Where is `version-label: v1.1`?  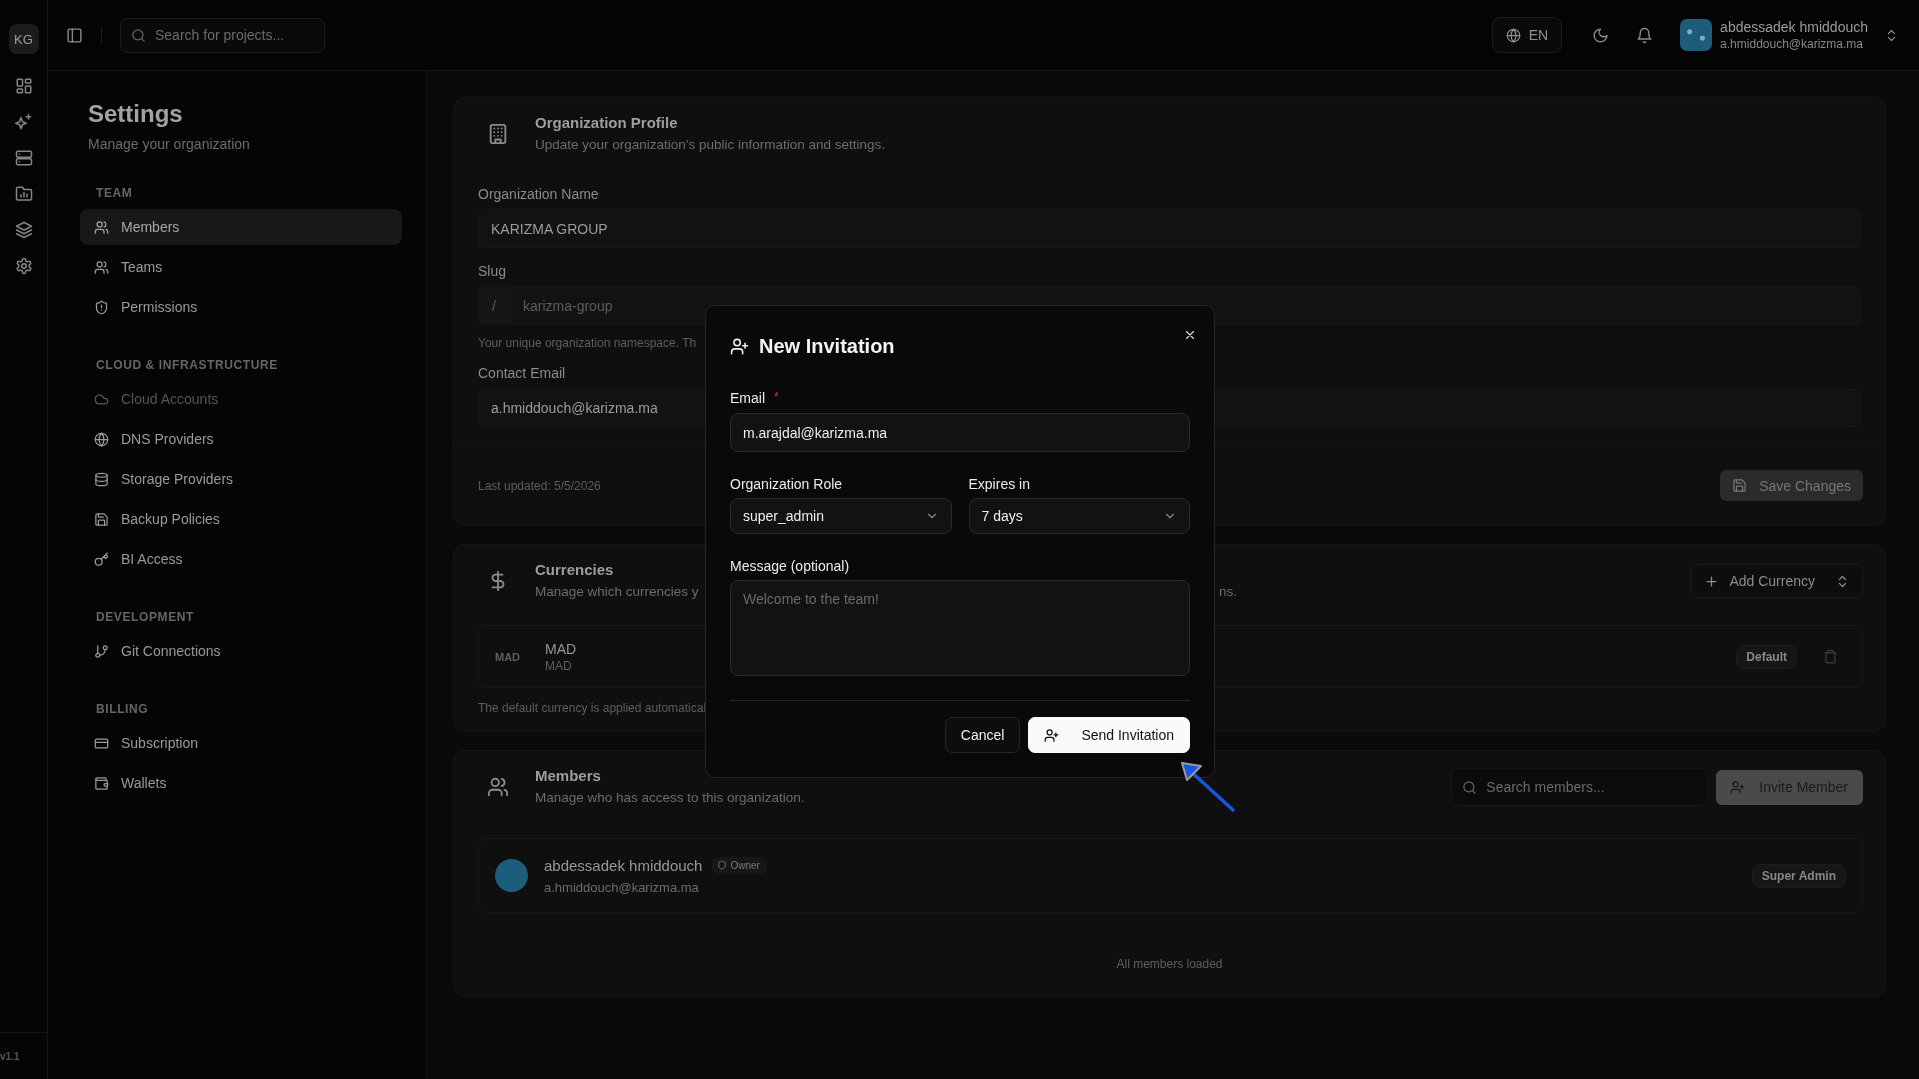
version-label: v1.1 is located at coordinates (23, 1055).